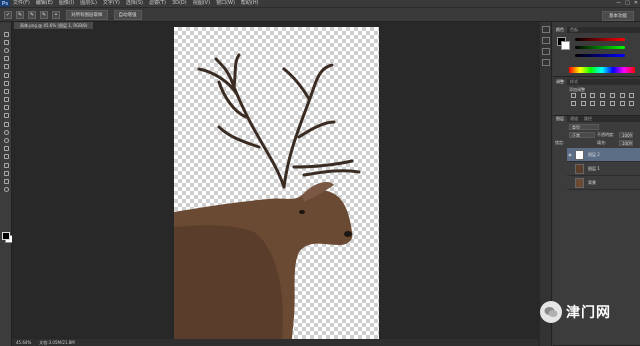 This screenshot has width=640, height=346. I want to click on sample-all-layers-checkbox: 对所有图层取样, so click(87, 14).